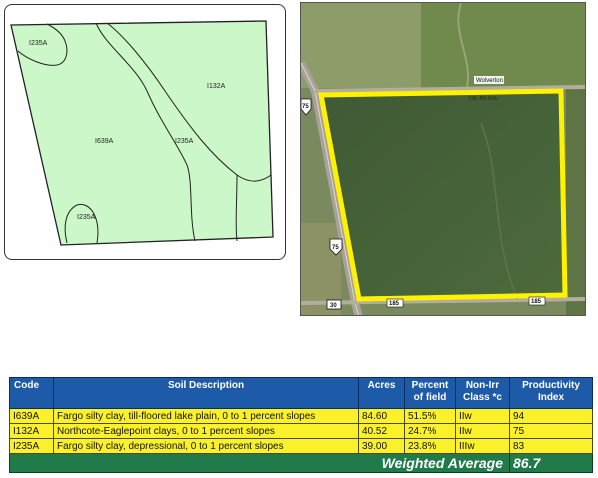  What do you see at coordinates (381, 431) in the screenshot?
I see `cell-acres: 40.52` at bounding box center [381, 431].